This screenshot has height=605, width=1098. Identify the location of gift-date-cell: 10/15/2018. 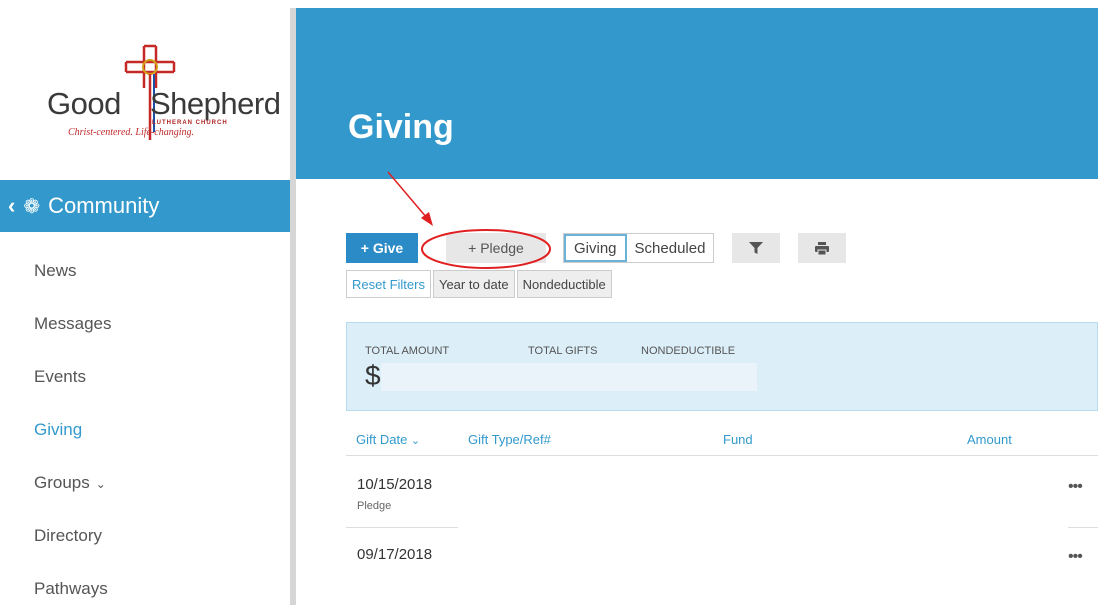
(395, 484).